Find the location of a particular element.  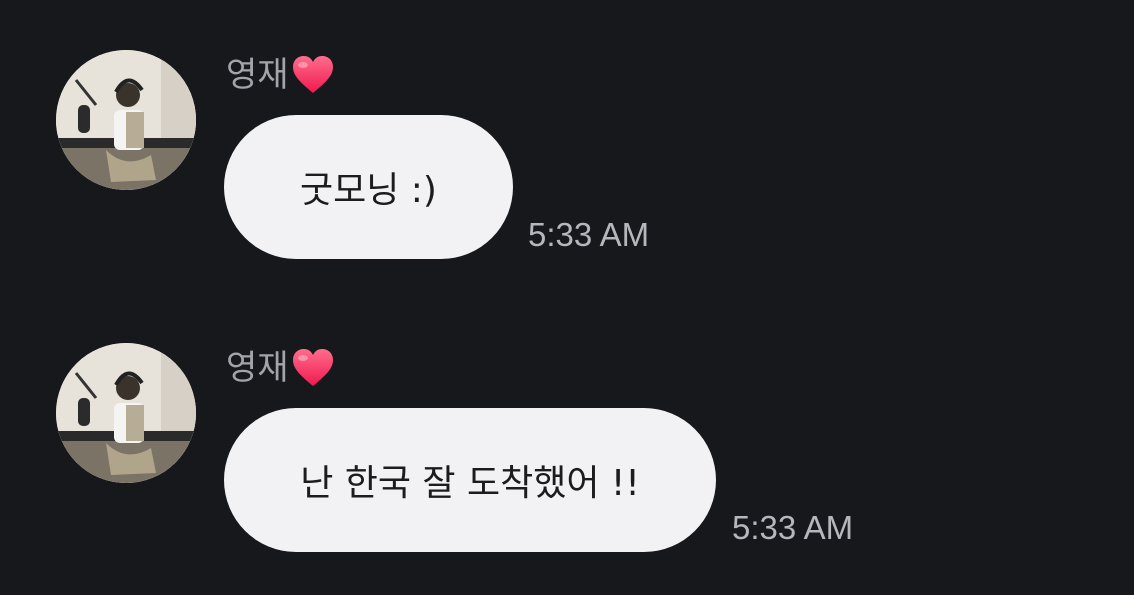

message-bubble: 굿모닝 :) is located at coordinates (368, 187).